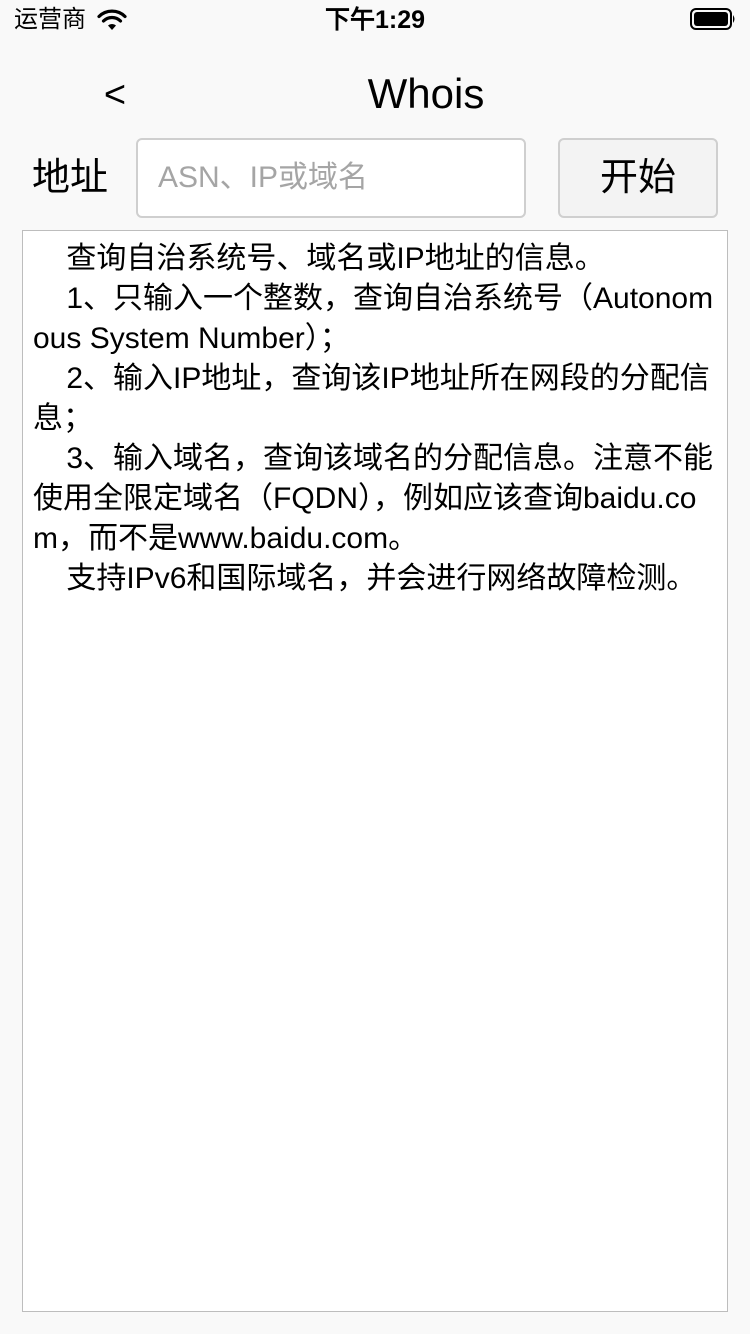 The width and height of the screenshot is (750, 1334). I want to click on status-bar: 运营商 下午1:29, so click(375, 20).